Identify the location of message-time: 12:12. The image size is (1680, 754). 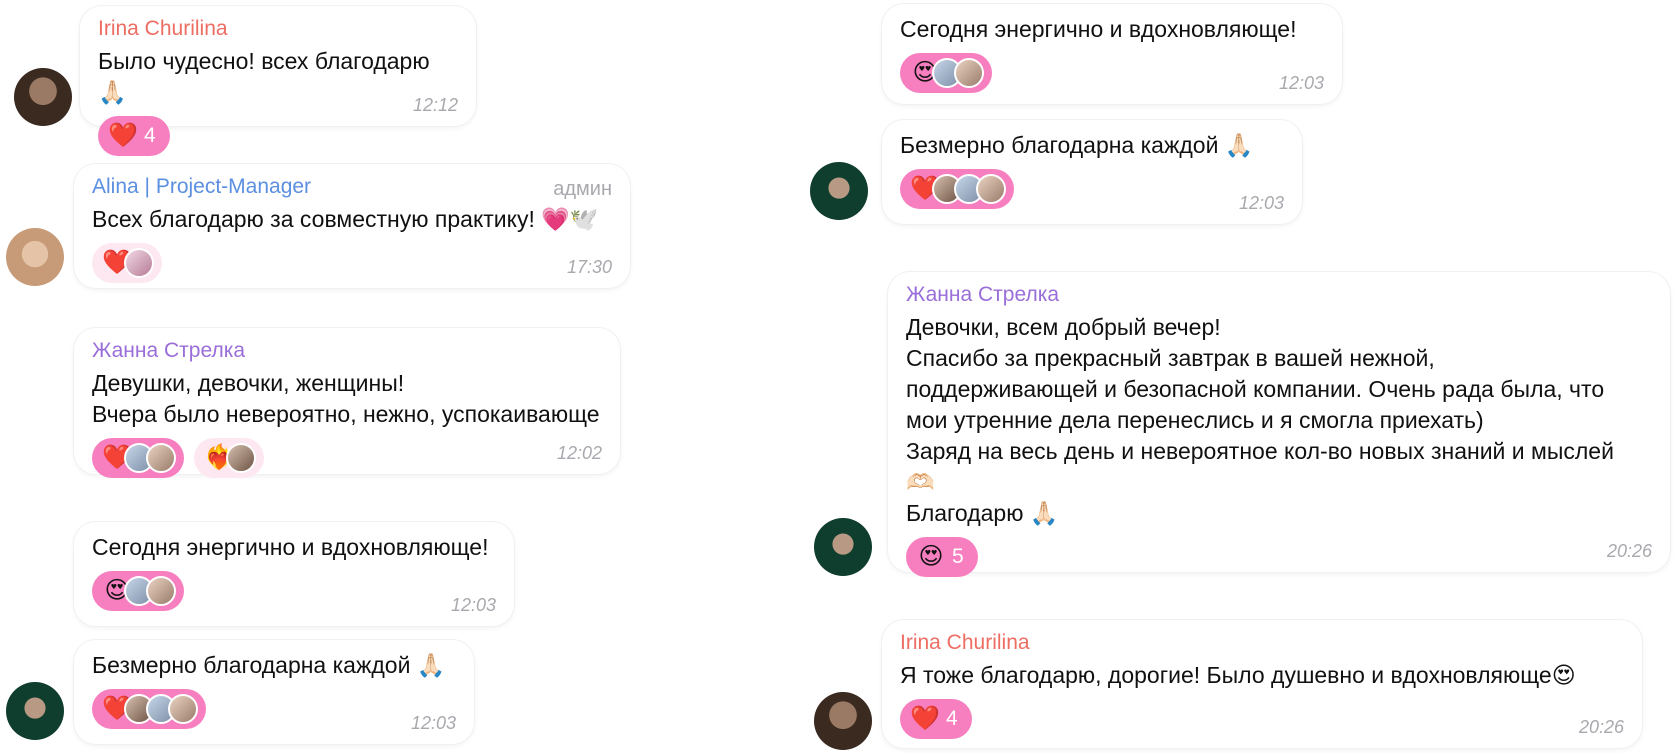
(435, 105).